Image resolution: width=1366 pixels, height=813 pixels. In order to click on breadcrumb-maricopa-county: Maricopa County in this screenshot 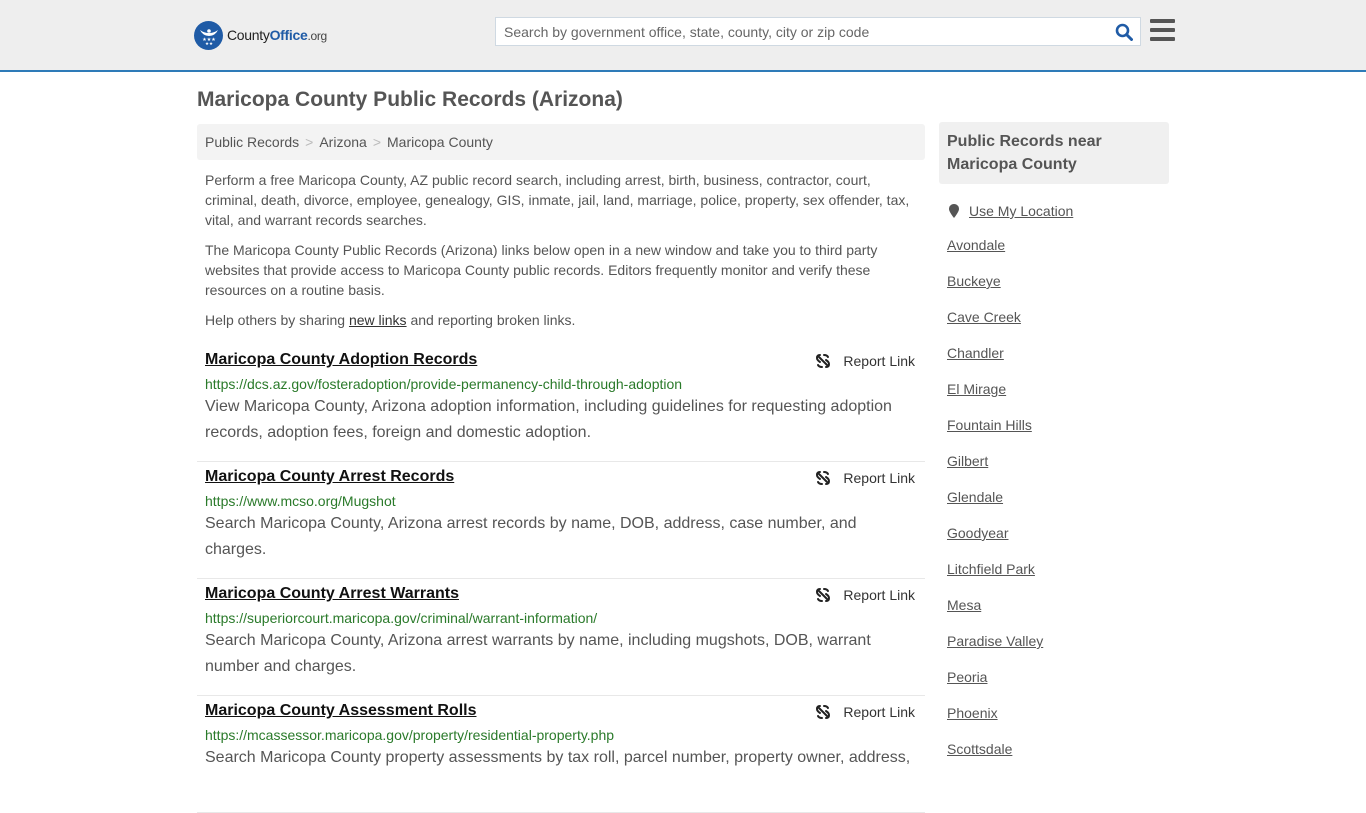, I will do `click(440, 142)`.